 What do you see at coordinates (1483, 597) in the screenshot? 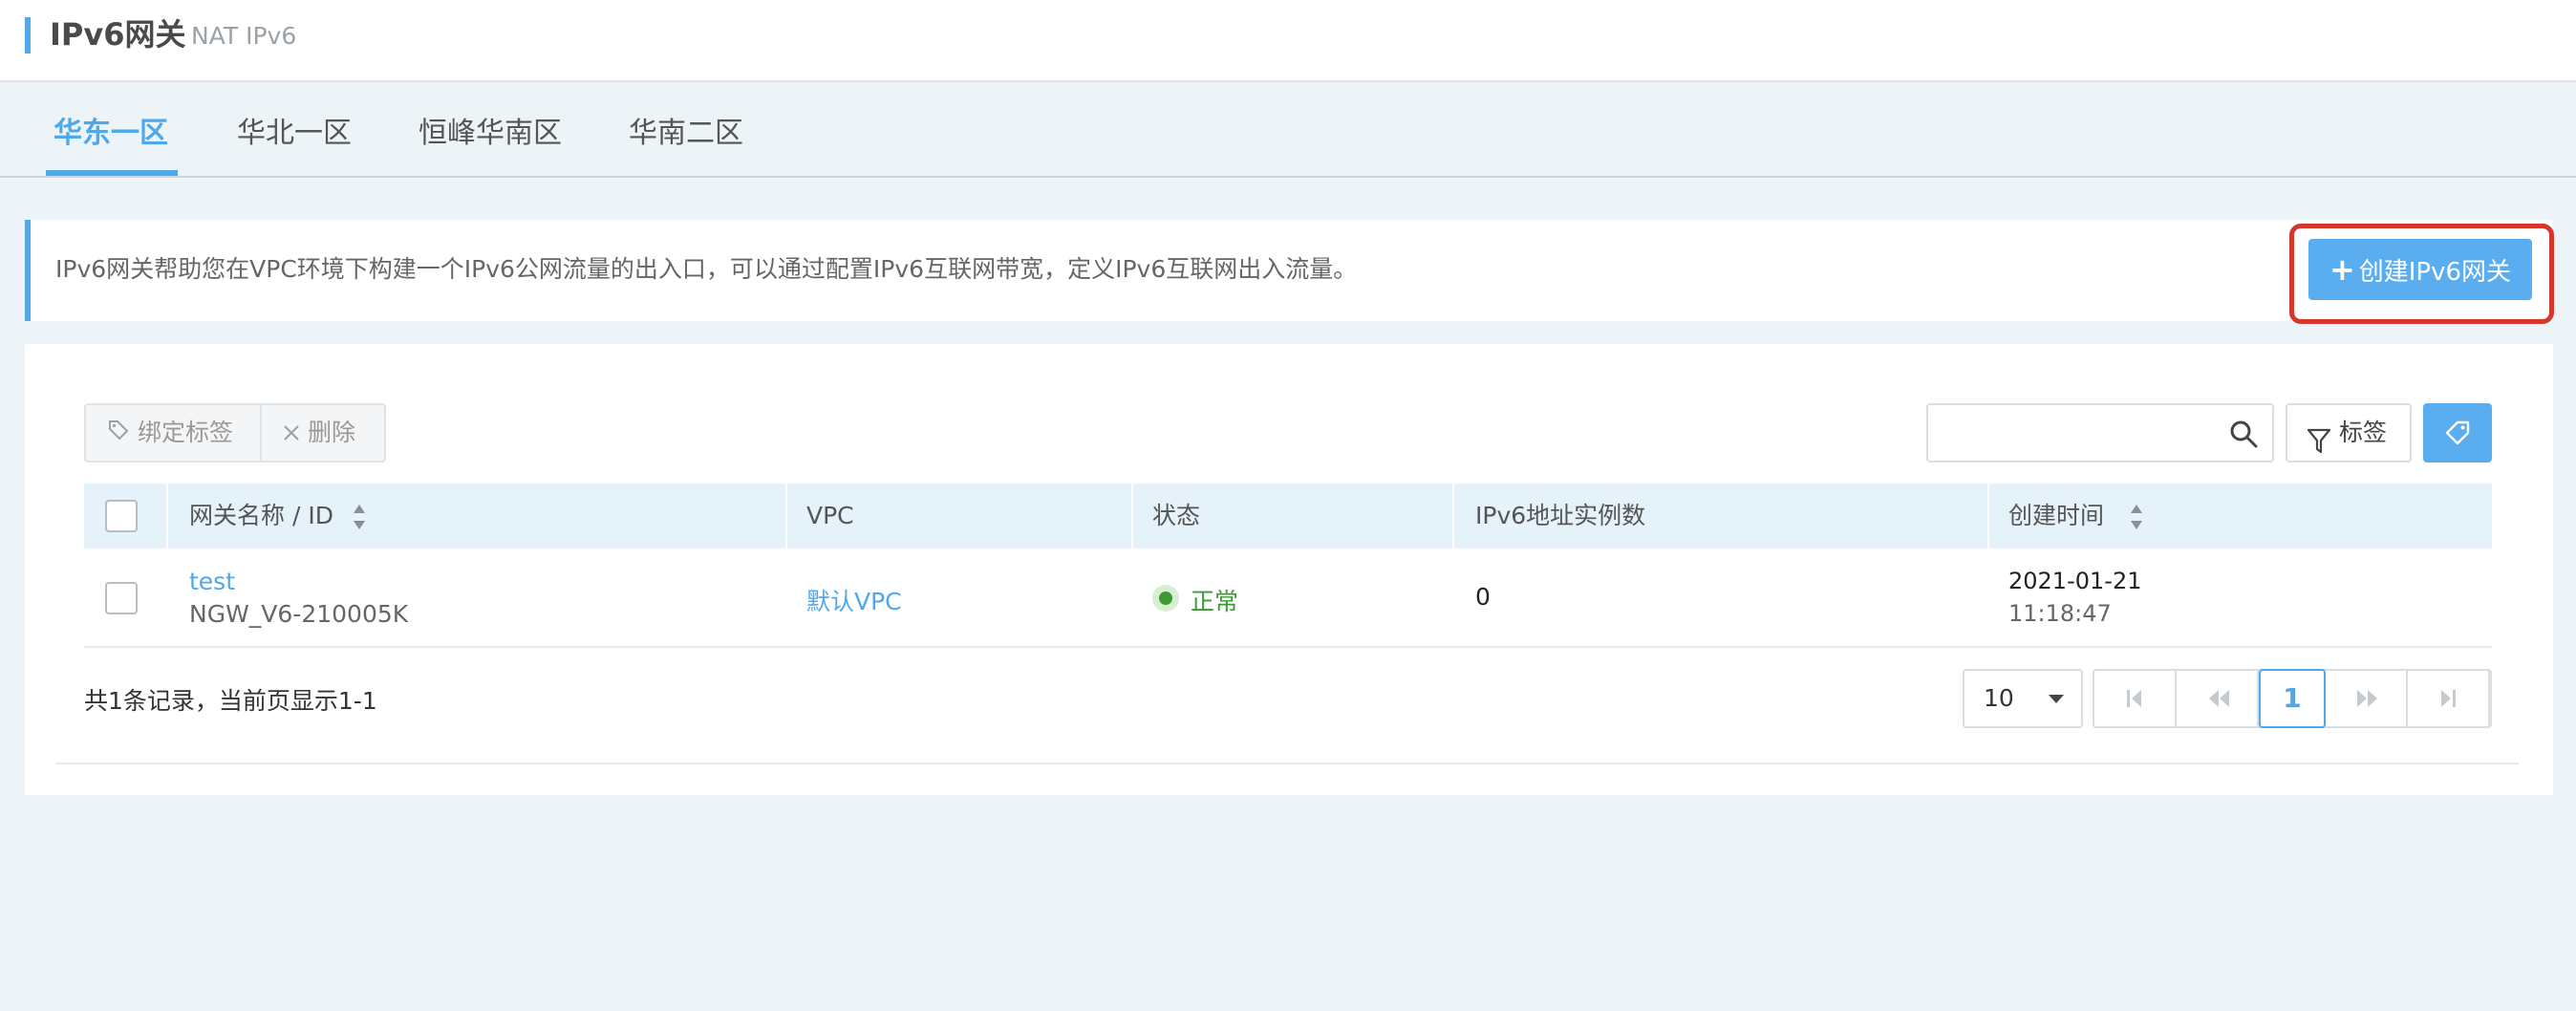
I see `ipv6-count: 0` at bounding box center [1483, 597].